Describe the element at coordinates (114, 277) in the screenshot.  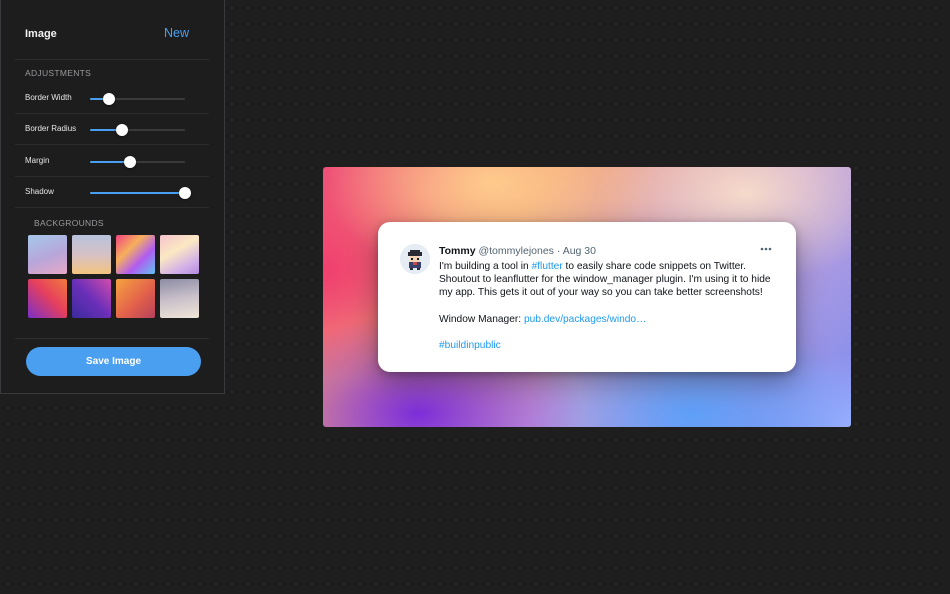
I see `backgrounds-grid` at that location.